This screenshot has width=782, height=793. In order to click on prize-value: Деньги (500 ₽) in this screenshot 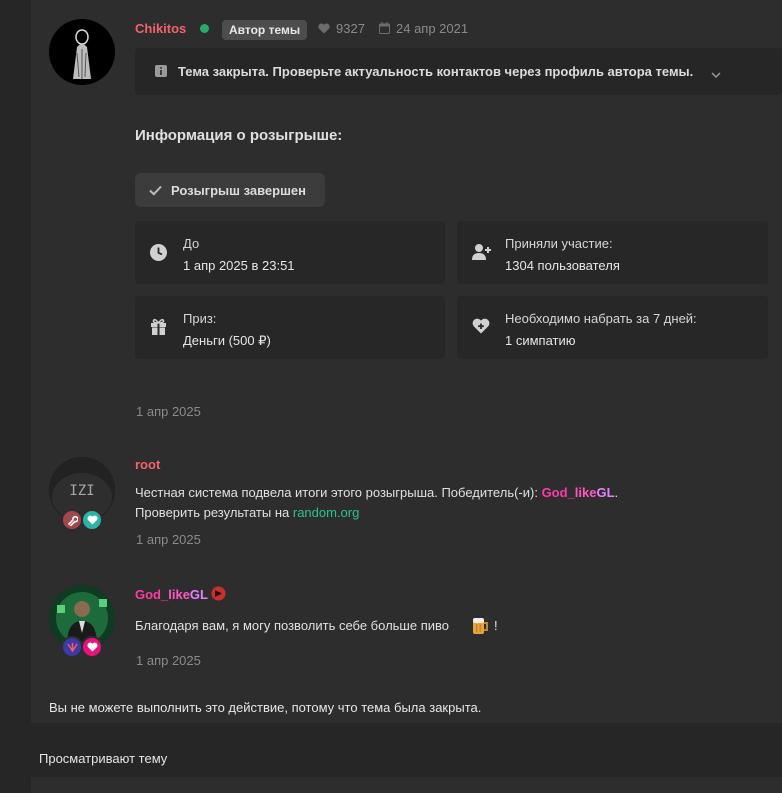, I will do `click(227, 340)`.